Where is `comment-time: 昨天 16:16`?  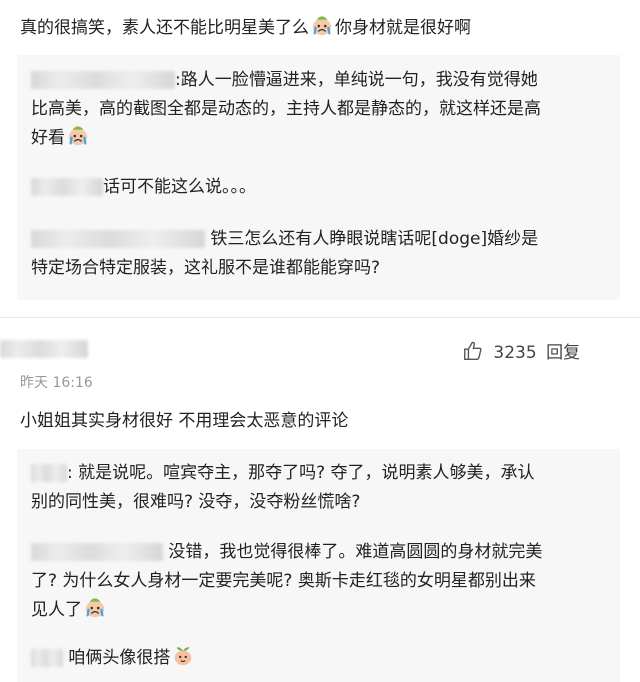 comment-time: 昨天 16:16 is located at coordinates (56, 383).